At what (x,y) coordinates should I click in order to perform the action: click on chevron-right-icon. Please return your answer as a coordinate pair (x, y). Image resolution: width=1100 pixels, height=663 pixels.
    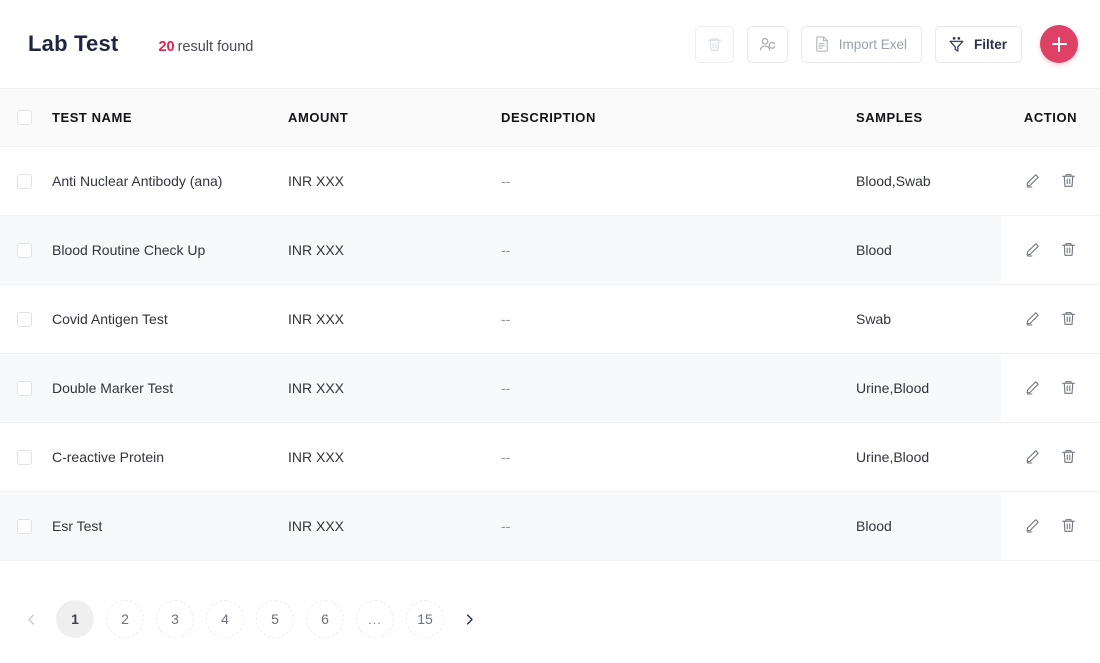
    Looking at the image, I should click on (469, 619).